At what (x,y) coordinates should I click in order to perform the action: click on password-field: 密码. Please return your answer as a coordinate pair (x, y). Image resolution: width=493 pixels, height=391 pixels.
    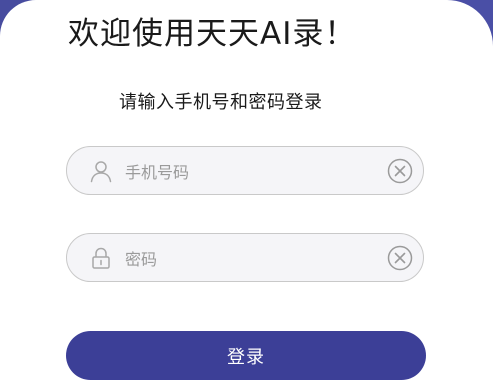
    Looking at the image, I should click on (245, 257).